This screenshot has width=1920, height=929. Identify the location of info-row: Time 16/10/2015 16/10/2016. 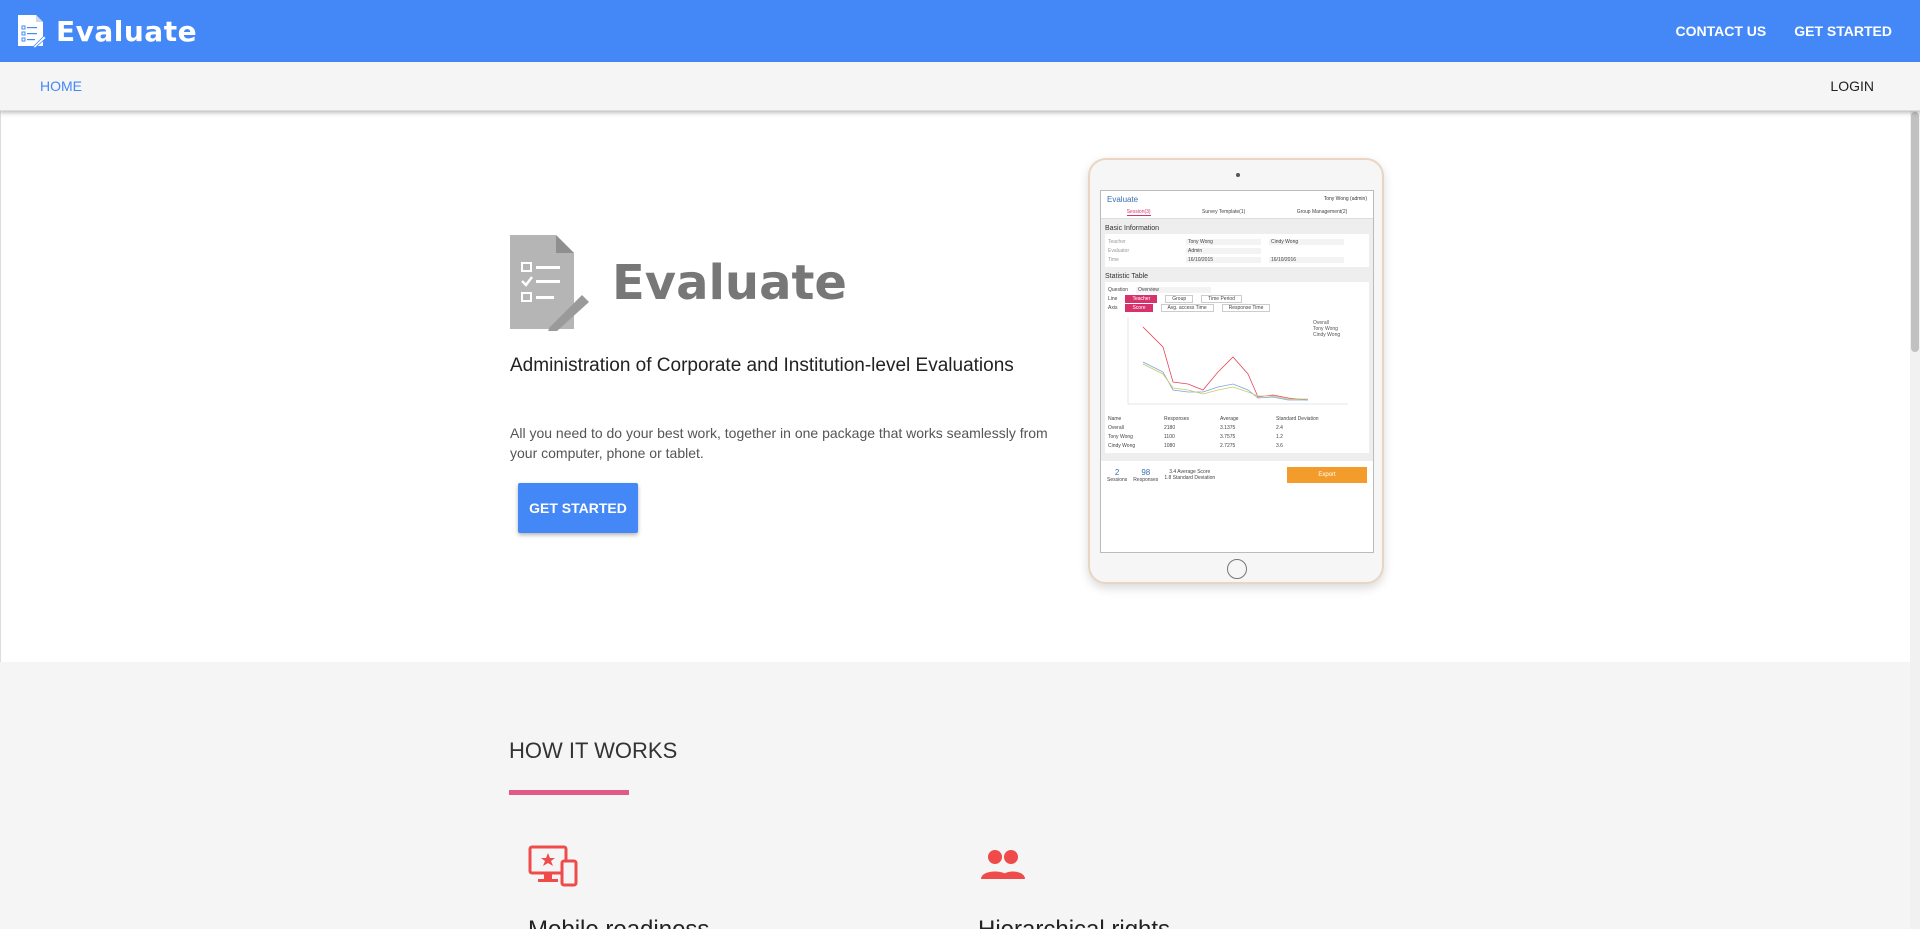
(1237, 259).